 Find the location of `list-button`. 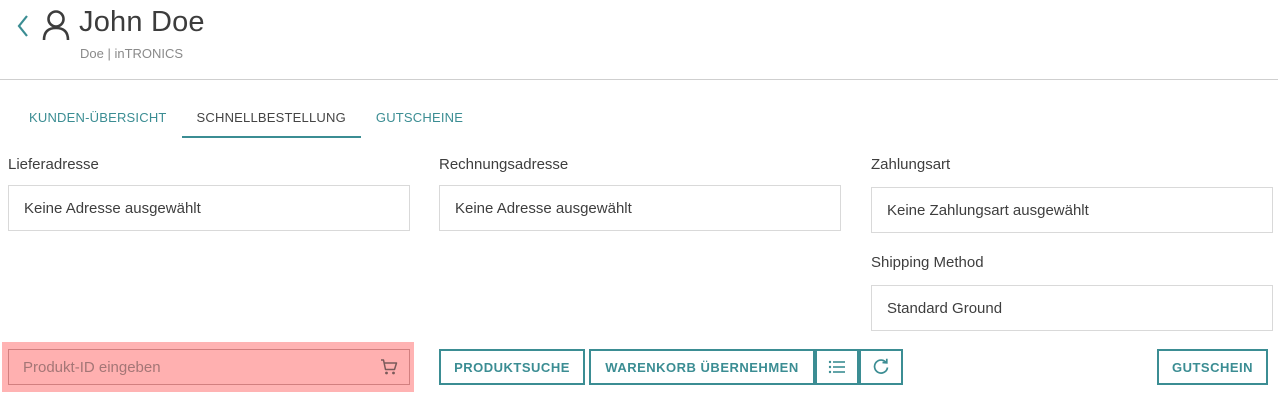

list-button is located at coordinates (837, 367).